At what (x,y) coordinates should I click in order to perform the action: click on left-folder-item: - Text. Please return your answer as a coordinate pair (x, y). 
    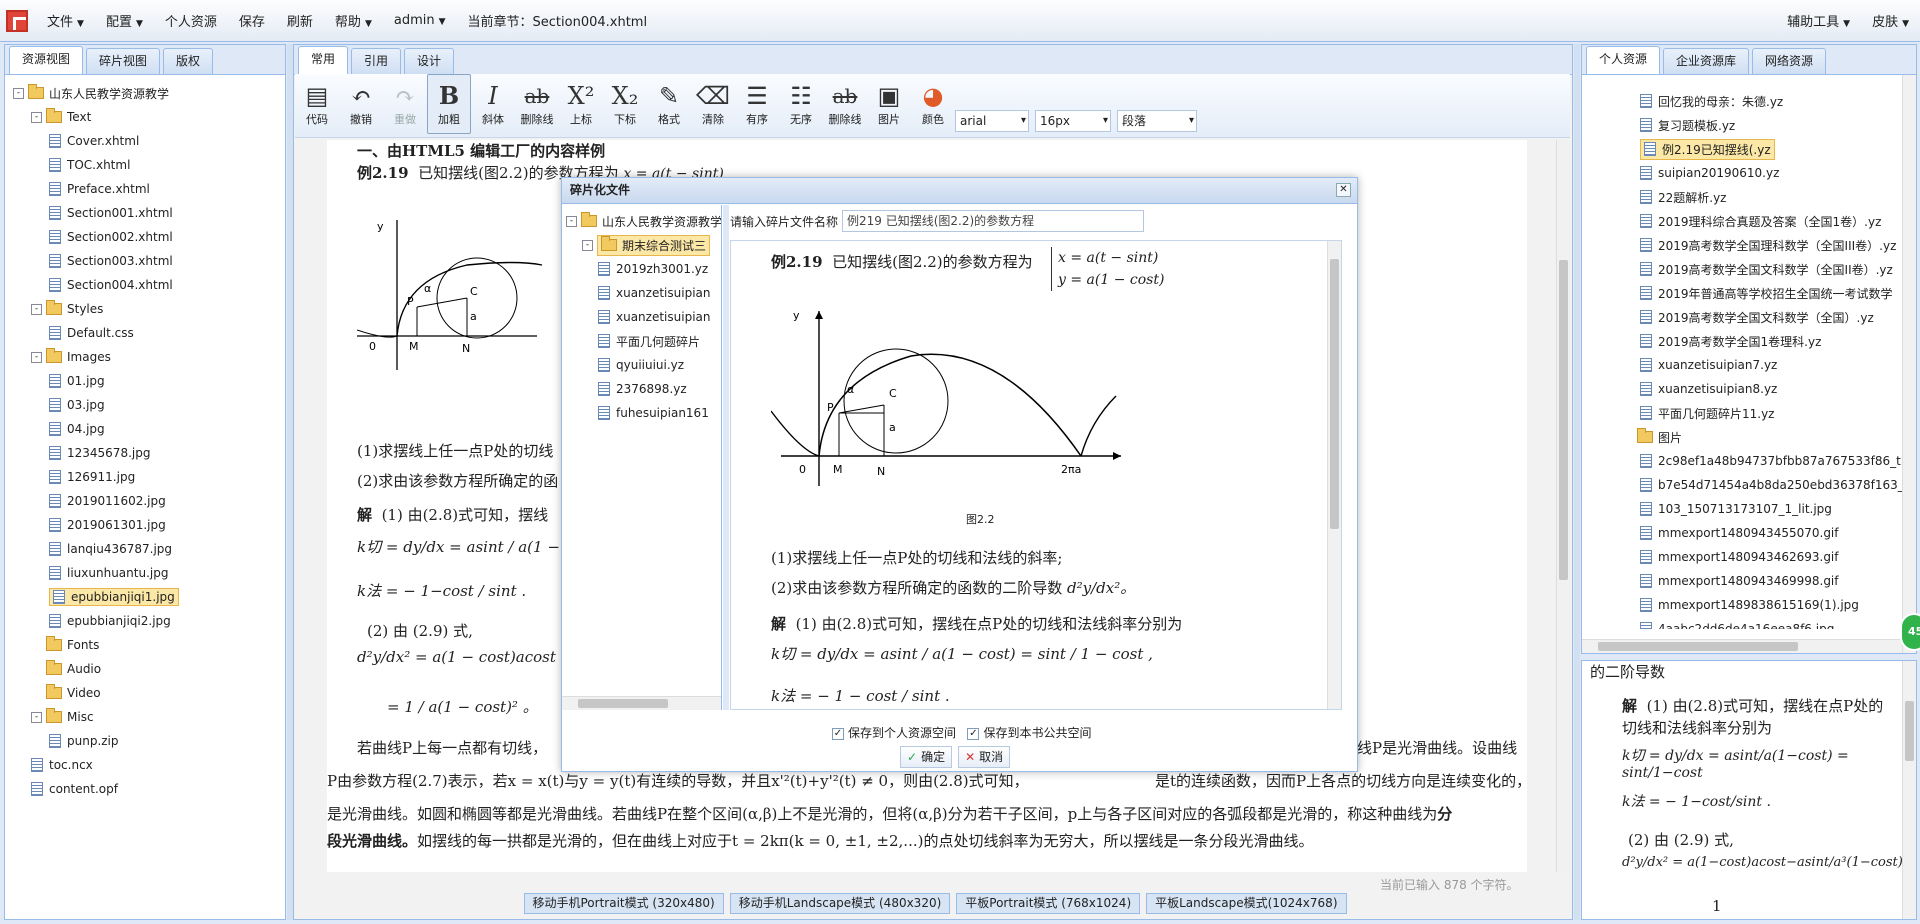
    Looking at the image, I should click on (149, 117).